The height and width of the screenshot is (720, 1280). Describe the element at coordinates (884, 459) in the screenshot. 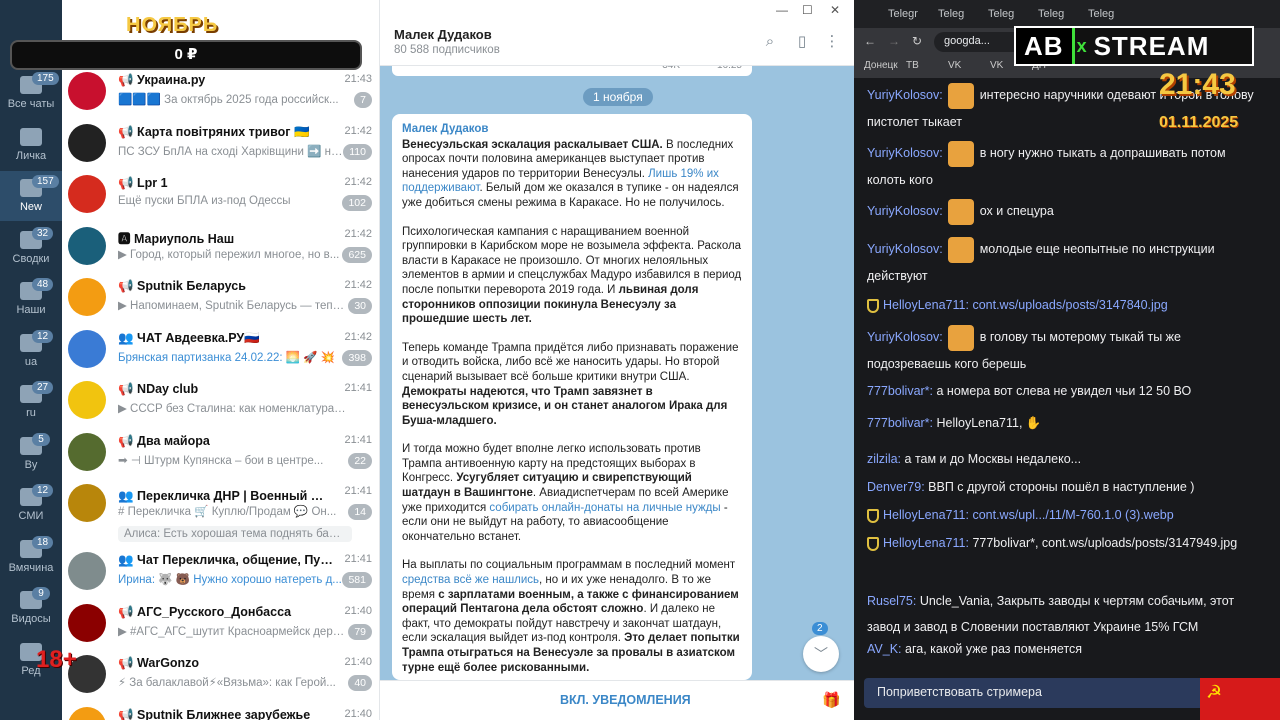

I see `chat-username: zilzila:` at that location.